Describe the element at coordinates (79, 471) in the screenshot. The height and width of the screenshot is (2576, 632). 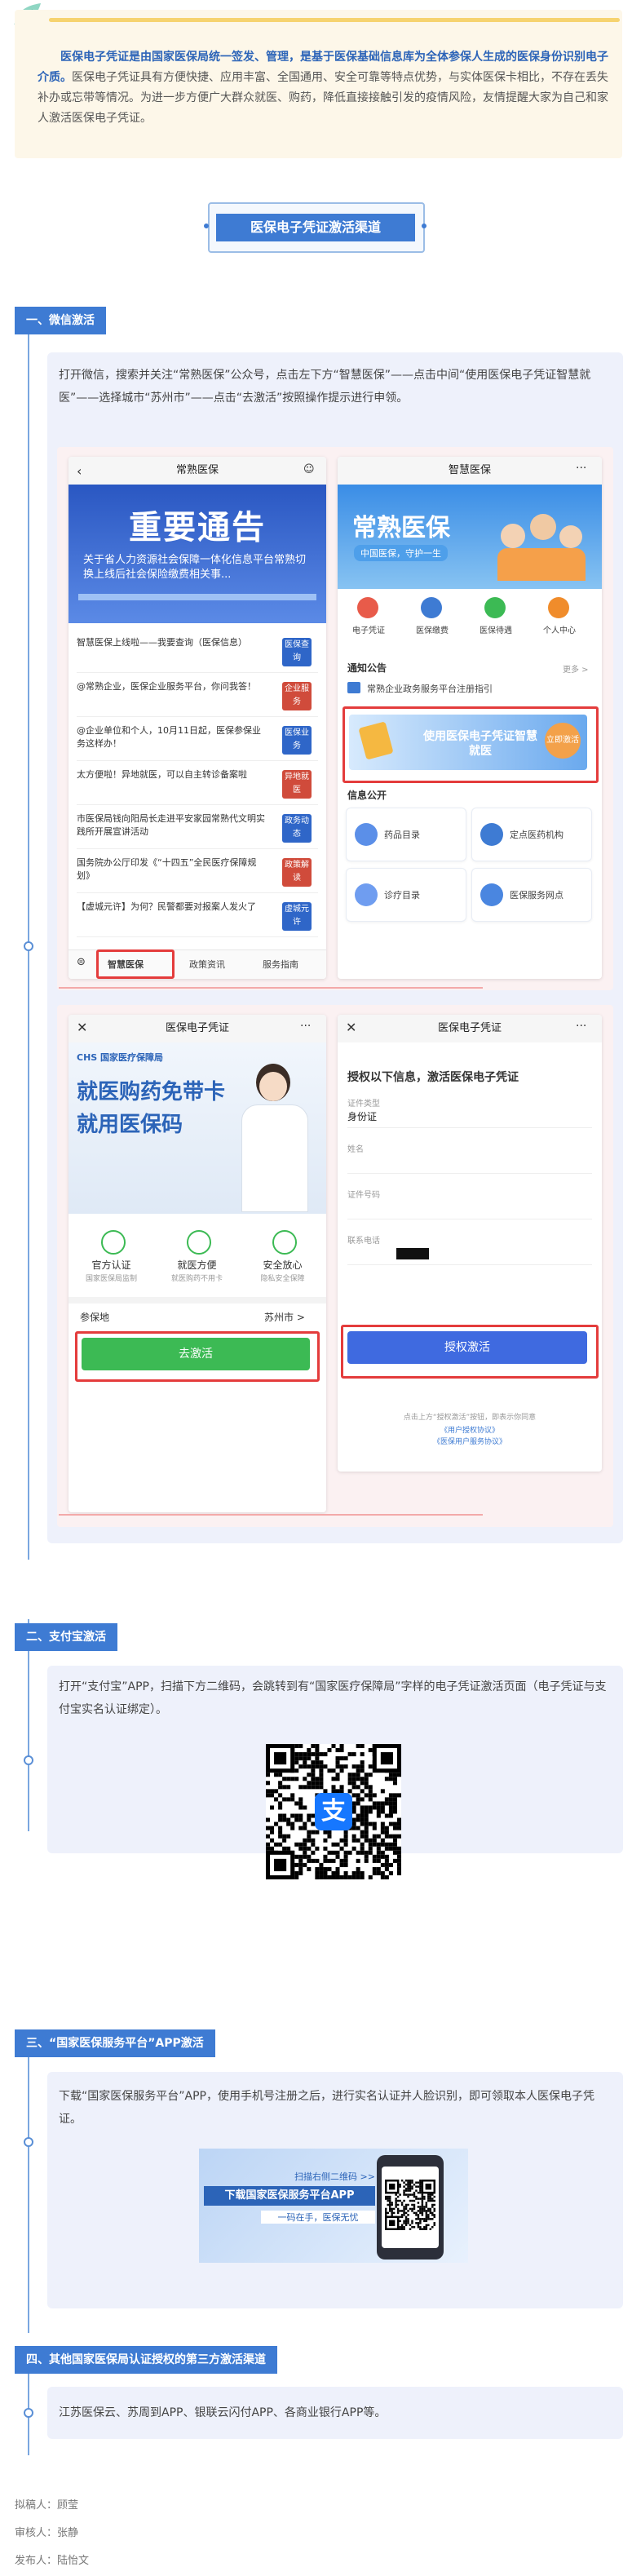
I see `back-icon: ‹` at that location.